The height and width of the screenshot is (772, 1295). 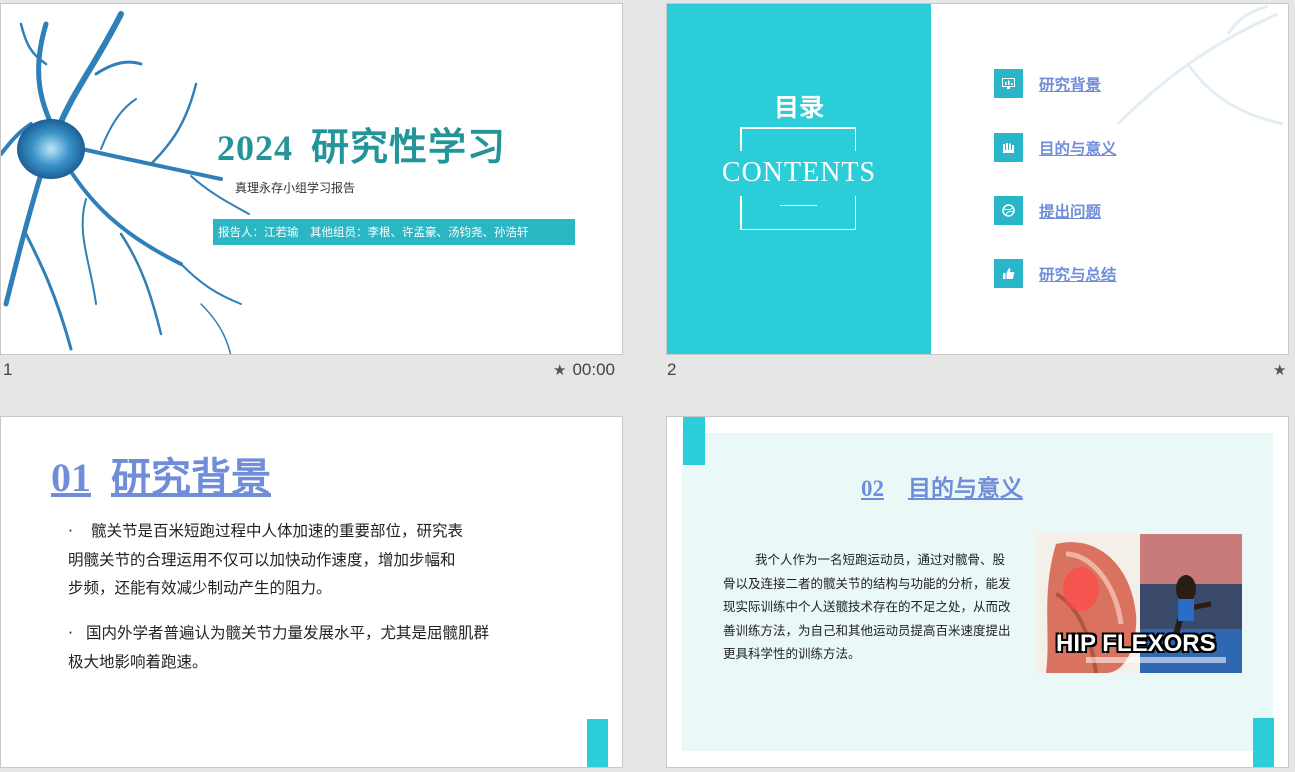 What do you see at coordinates (1263, 742) in the screenshot?
I see `corner-accent-bottom` at bounding box center [1263, 742].